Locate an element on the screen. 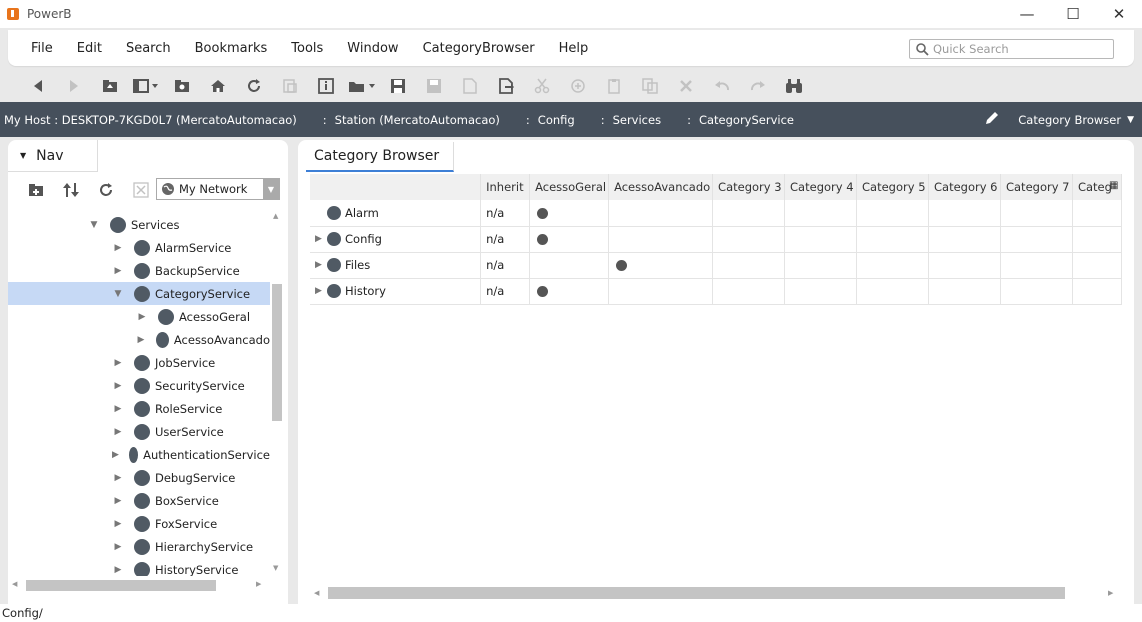  menu-help: Help is located at coordinates (574, 48).